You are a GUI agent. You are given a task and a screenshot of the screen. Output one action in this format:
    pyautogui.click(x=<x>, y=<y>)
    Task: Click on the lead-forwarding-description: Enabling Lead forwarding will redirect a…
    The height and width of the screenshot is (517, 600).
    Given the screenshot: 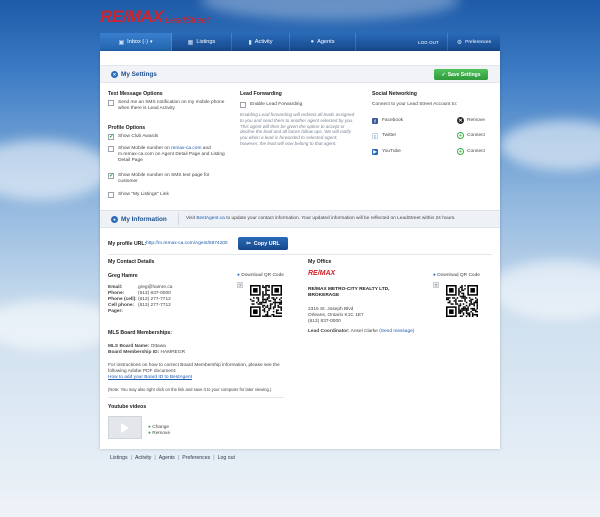 What is the action you would take?
    pyautogui.click(x=297, y=129)
    